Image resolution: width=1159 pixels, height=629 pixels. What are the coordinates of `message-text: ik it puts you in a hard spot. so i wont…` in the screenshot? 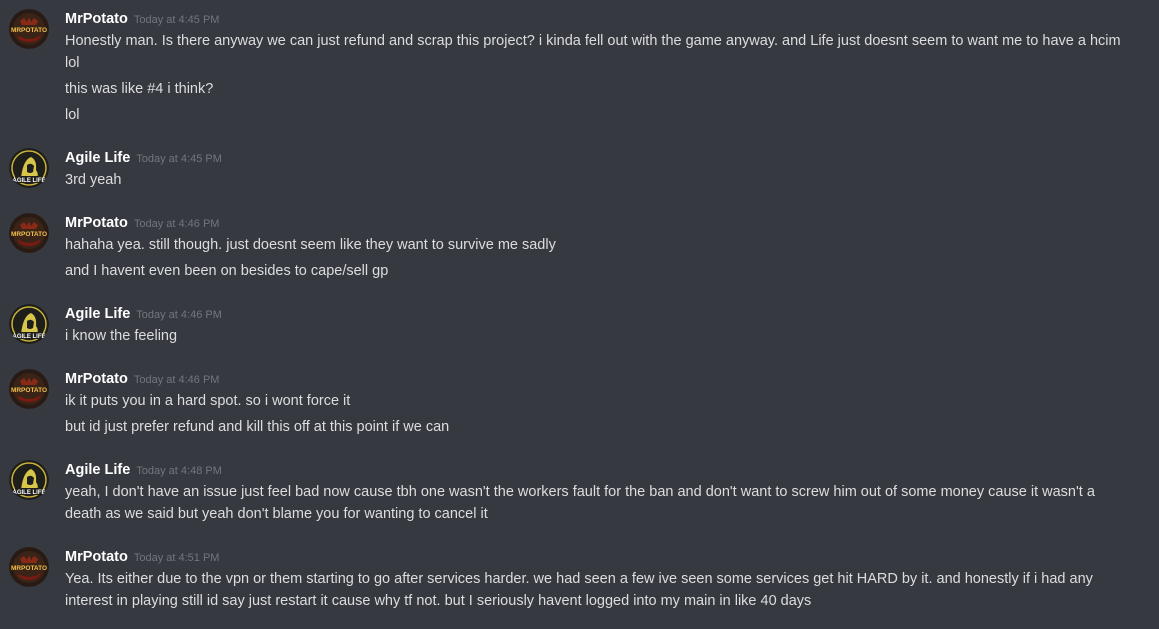 It's located at (208, 401).